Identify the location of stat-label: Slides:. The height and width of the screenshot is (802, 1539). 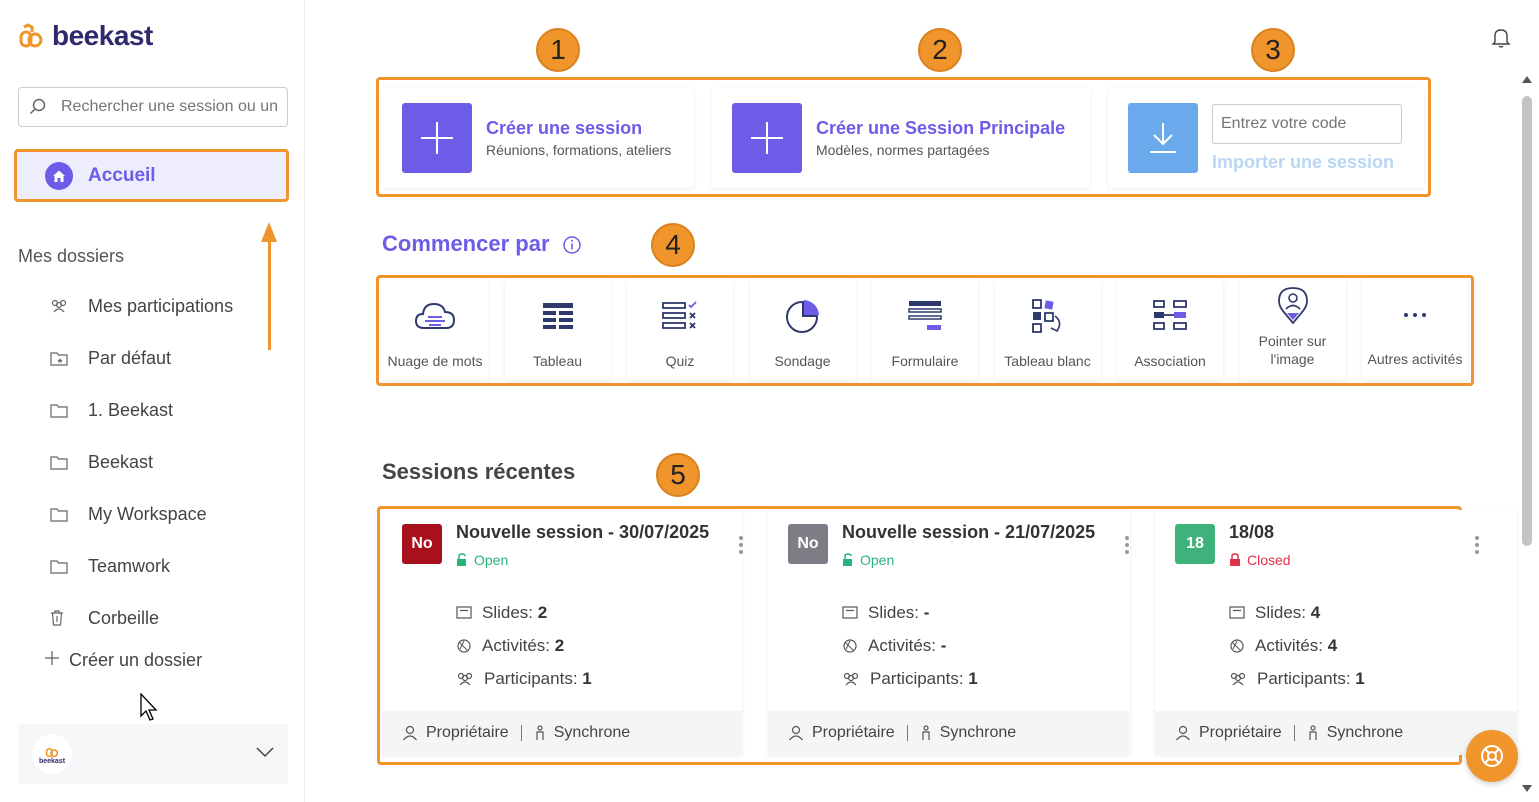
(508, 612).